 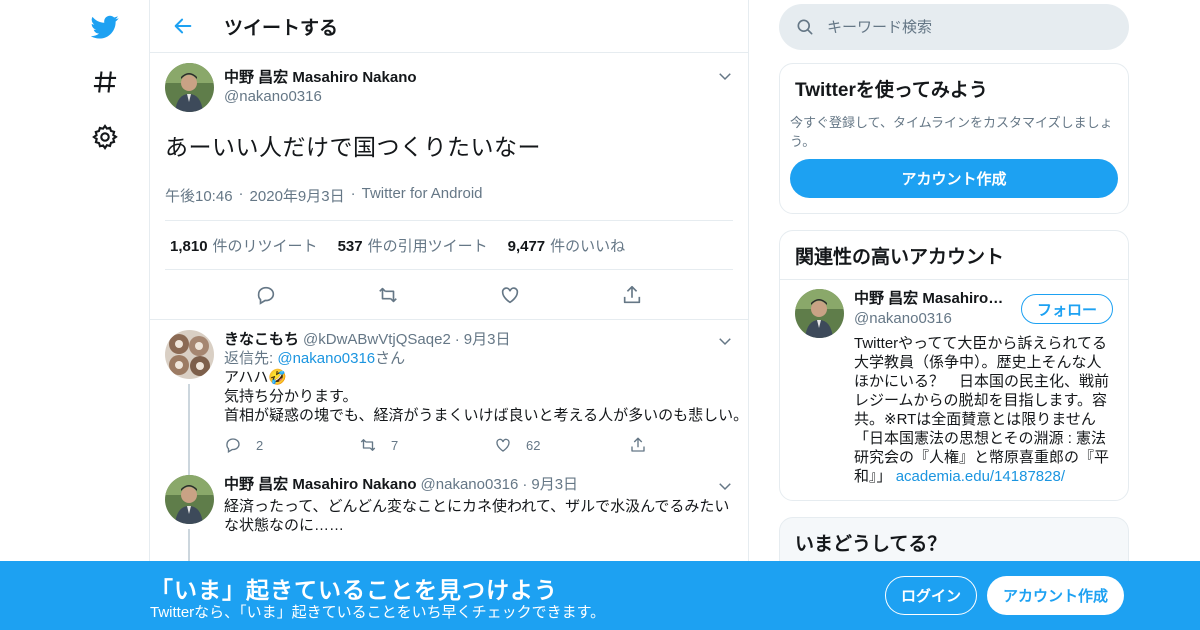 What do you see at coordinates (261, 339) in the screenshot?
I see `reply-author-name: きなこもち` at bounding box center [261, 339].